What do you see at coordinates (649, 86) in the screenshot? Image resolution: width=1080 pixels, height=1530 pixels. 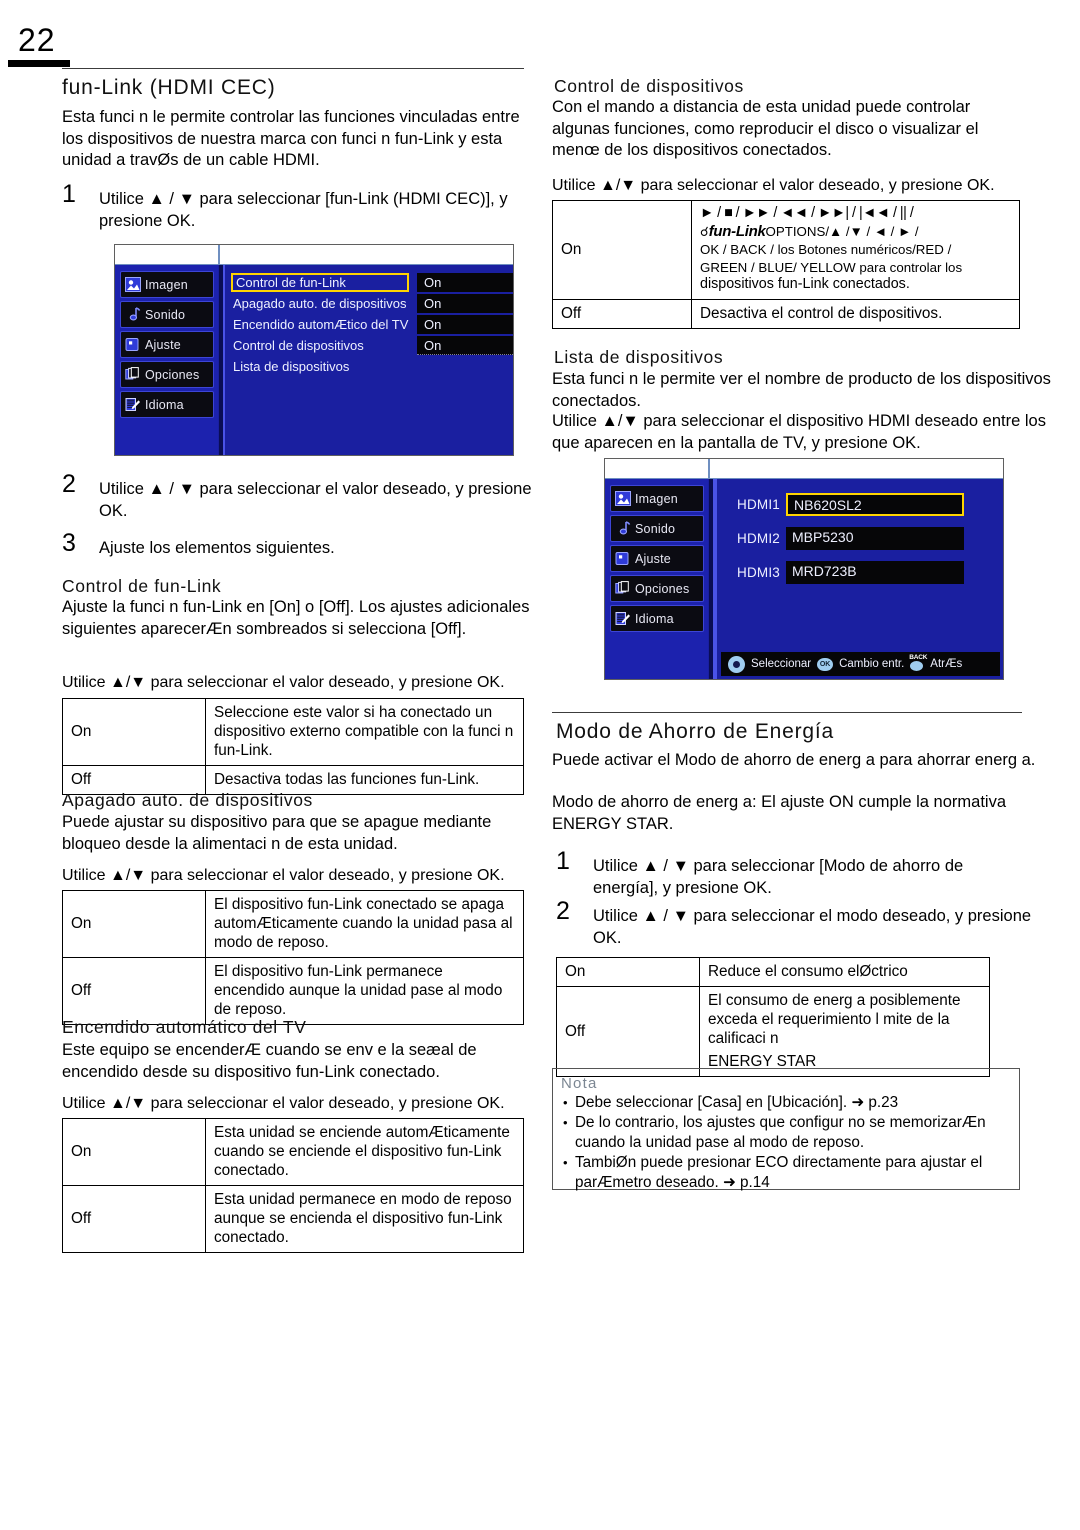 I see `right-sub1-title: Control de dispositivos` at bounding box center [649, 86].